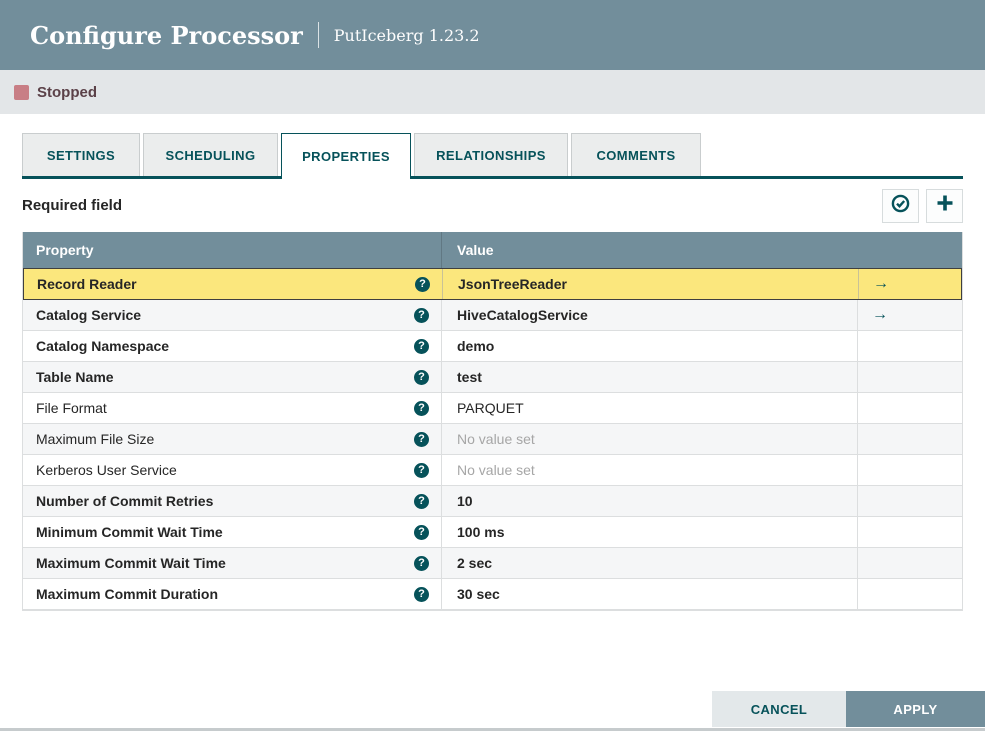  I want to click on property-value-cell: JsonTreeReader, so click(650, 284).